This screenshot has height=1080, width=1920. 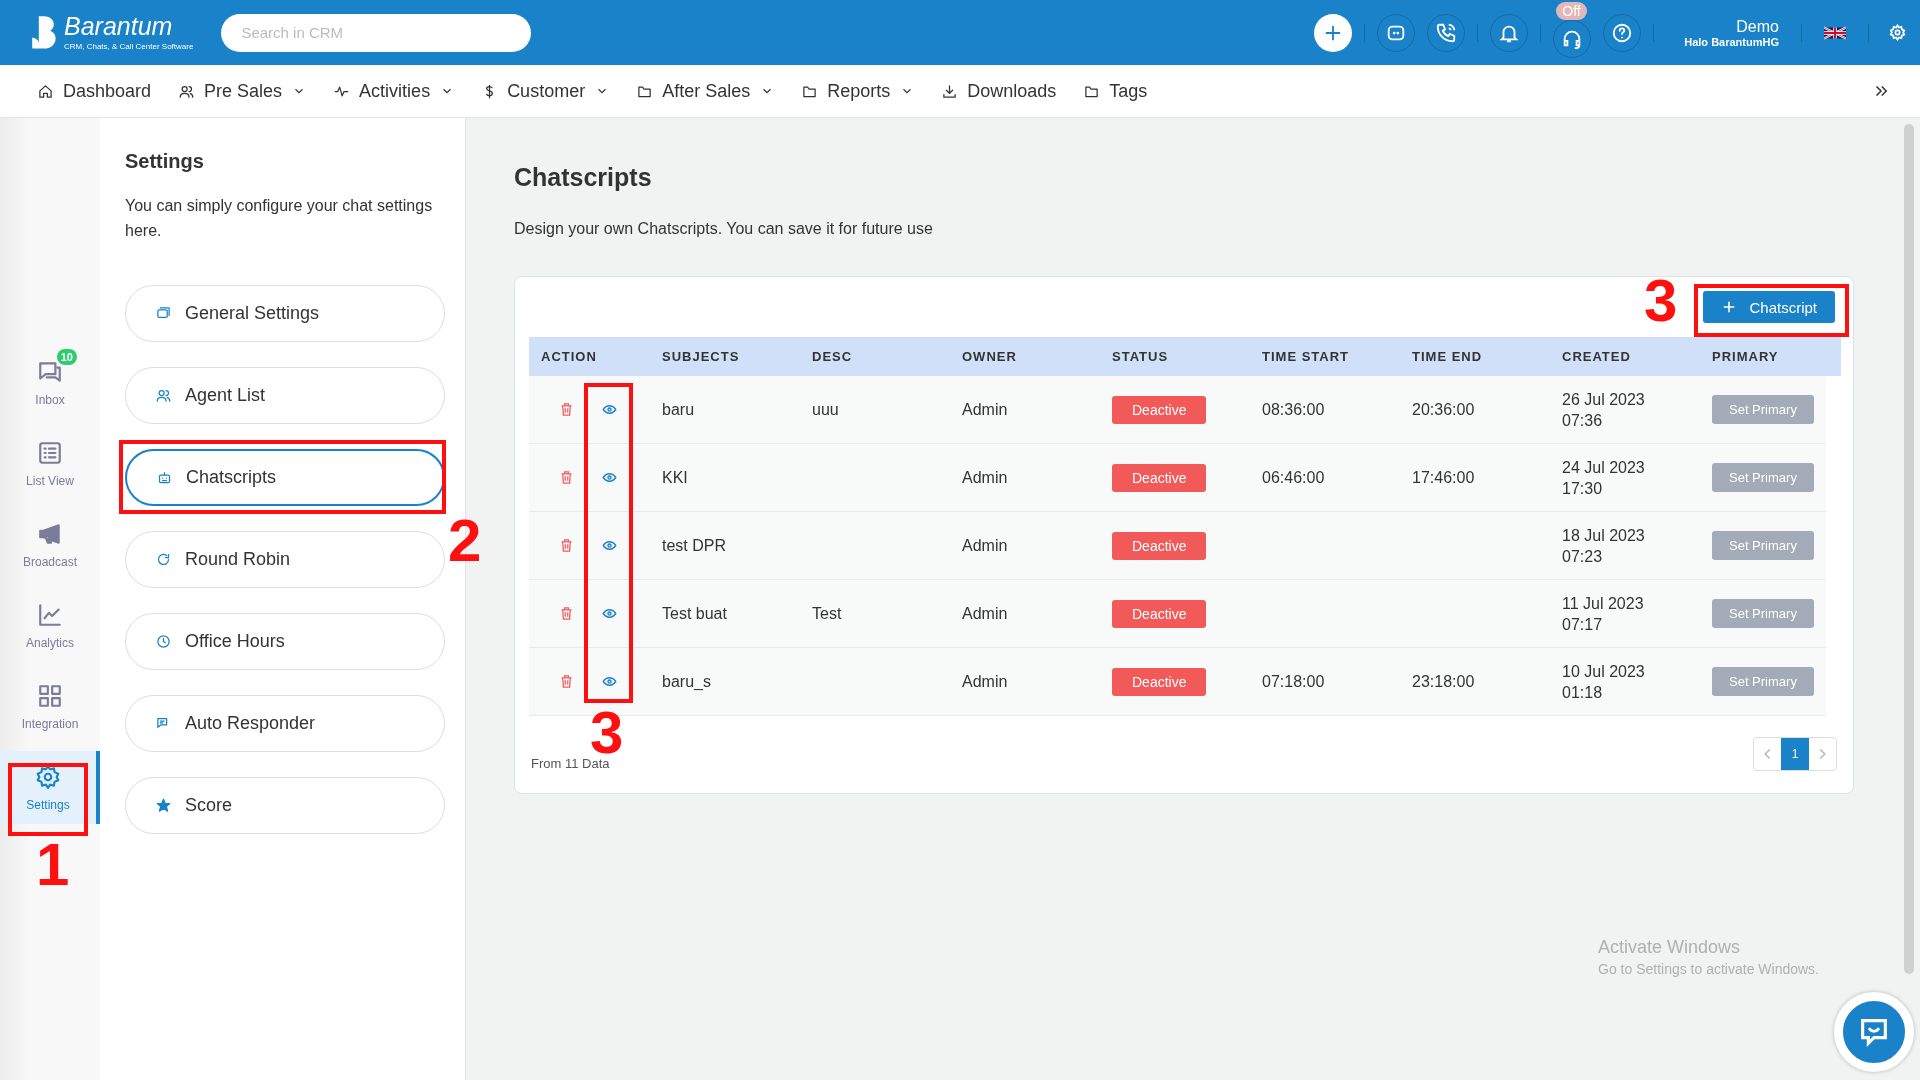 What do you see at coordinates (66, 356) in the screenshot?
I see `count-badge: 10` at bounding box center [66, 356].